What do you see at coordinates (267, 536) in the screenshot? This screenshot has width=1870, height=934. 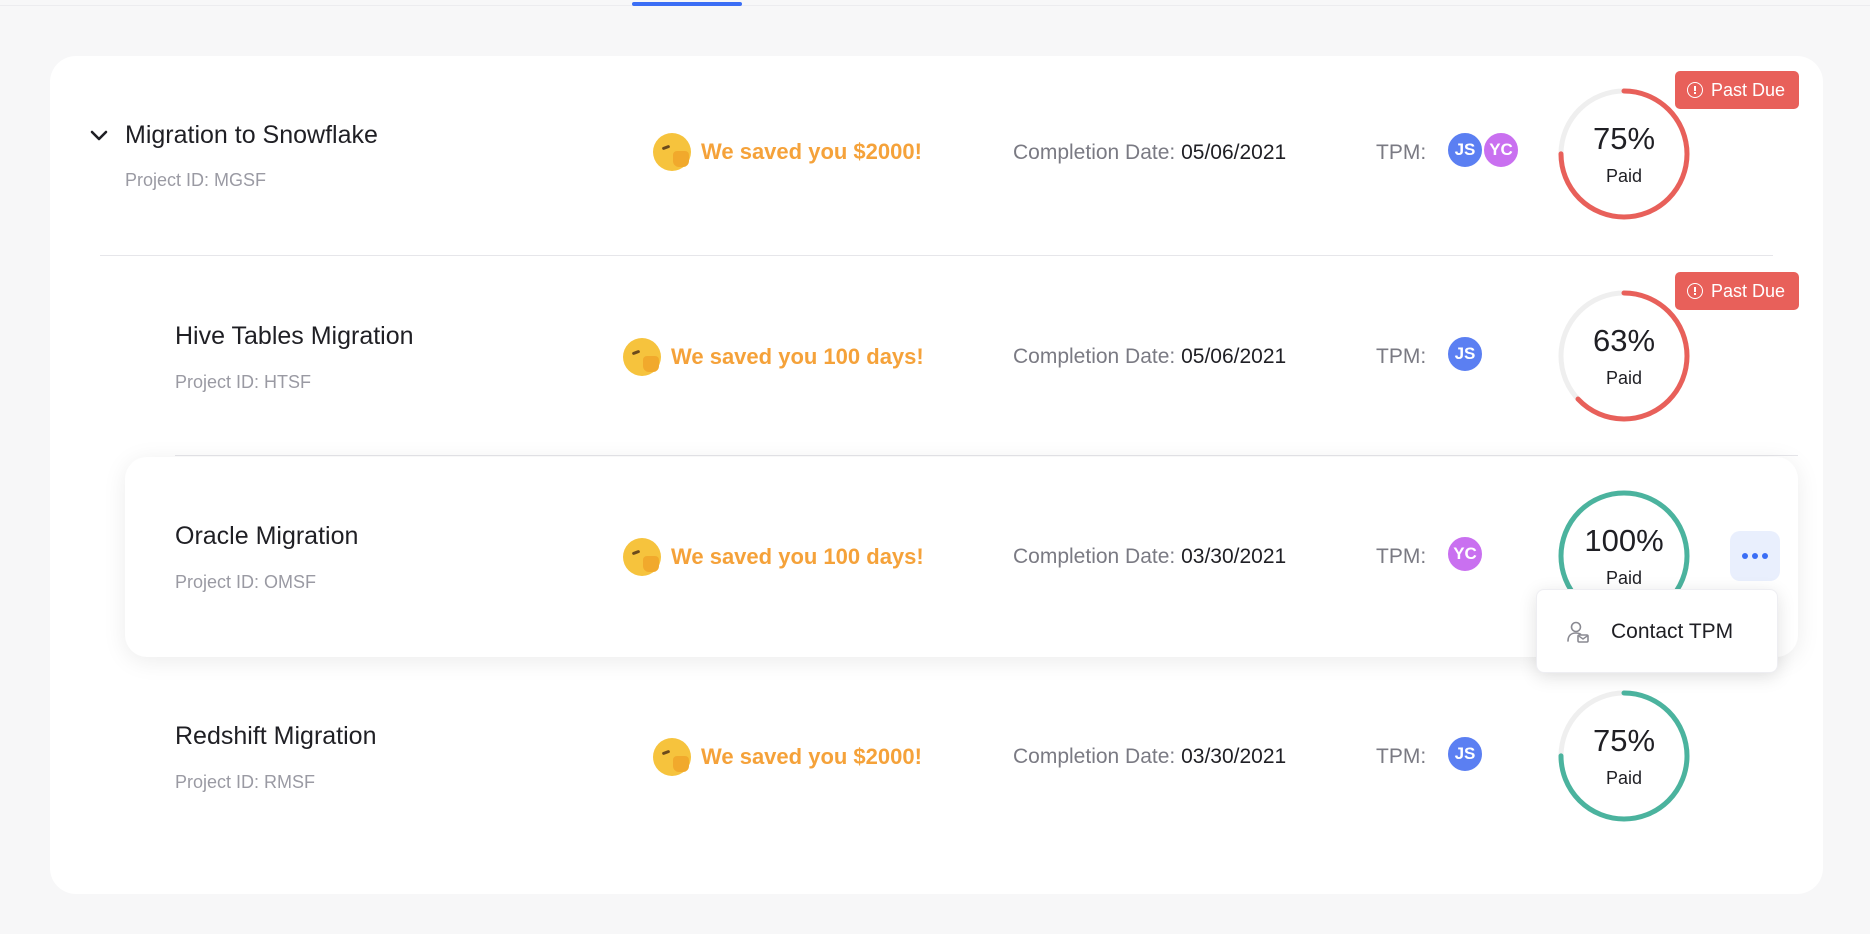 I see `project-name: Oracle Migration` at bounding box center [267, 536].